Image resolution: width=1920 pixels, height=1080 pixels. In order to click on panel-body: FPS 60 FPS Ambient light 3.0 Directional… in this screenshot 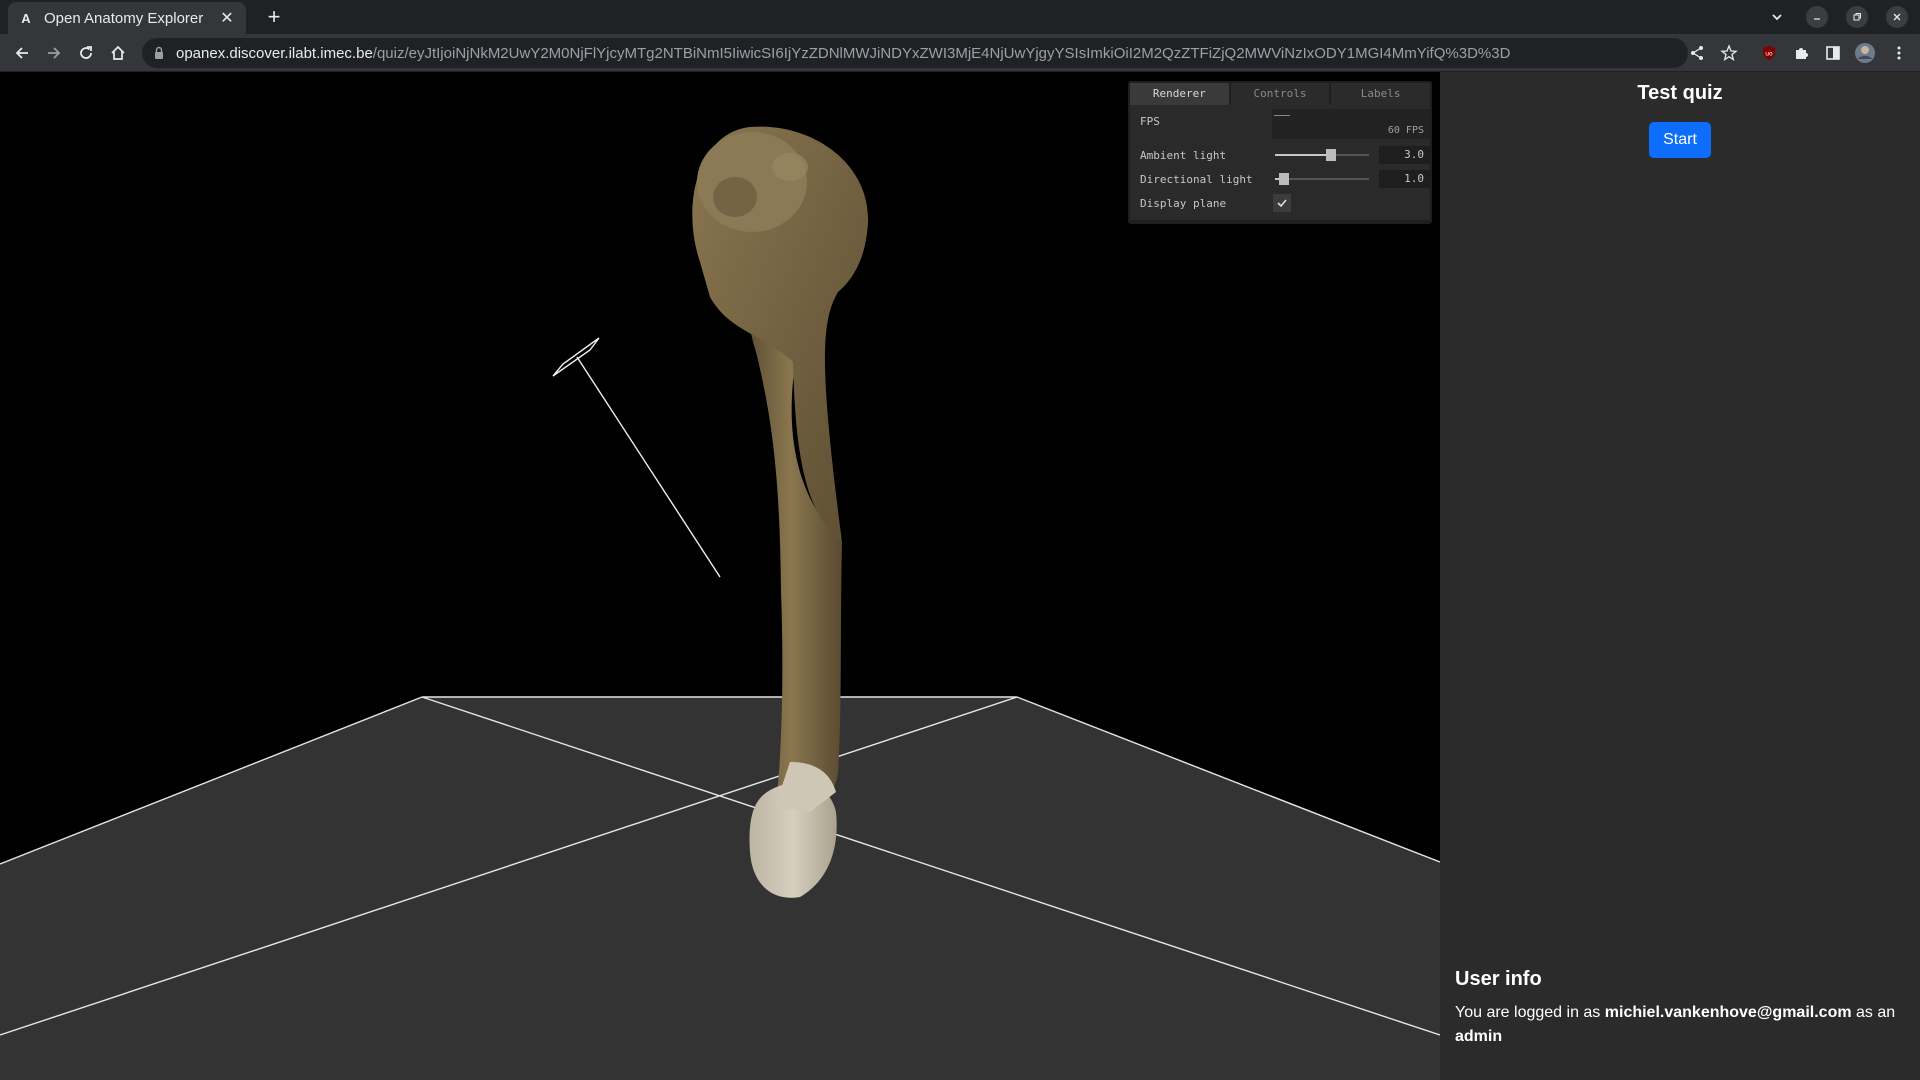, I will do `click(1280, 162)`.